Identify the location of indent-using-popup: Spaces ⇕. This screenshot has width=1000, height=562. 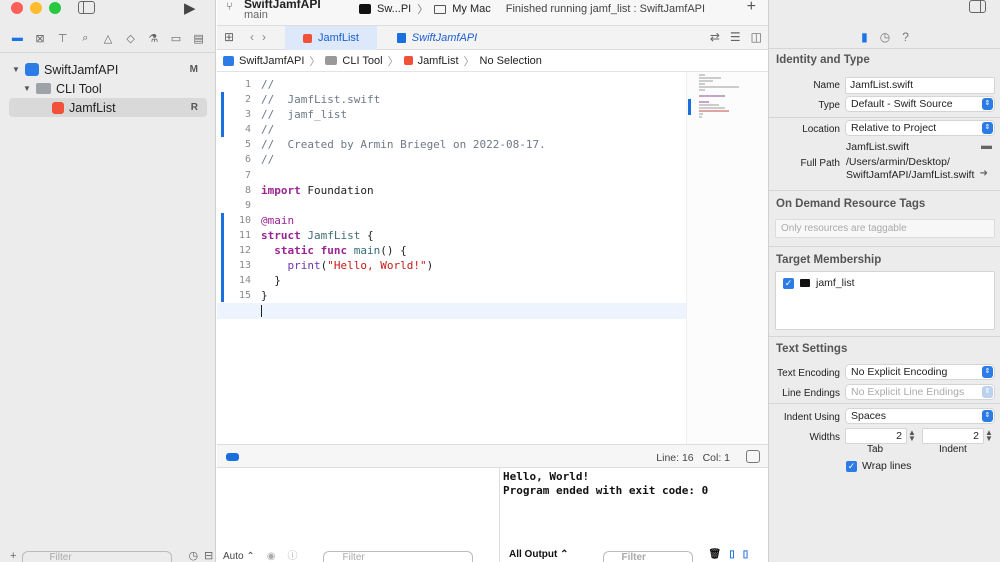
(920, 416).